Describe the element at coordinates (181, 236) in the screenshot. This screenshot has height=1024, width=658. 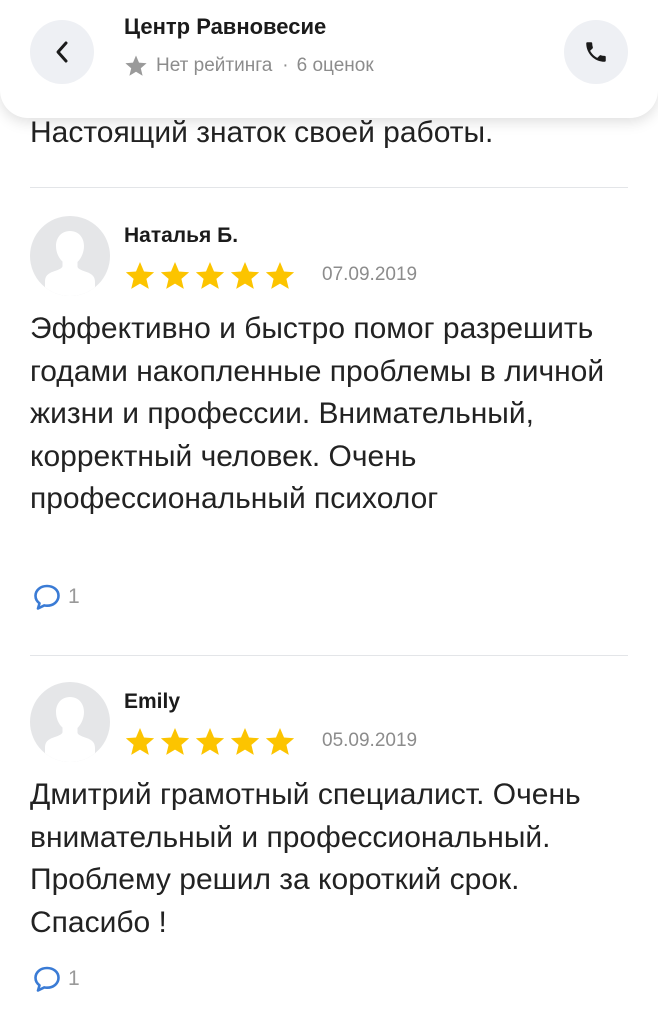
I see `review-author: Наталья Б.` at that location.